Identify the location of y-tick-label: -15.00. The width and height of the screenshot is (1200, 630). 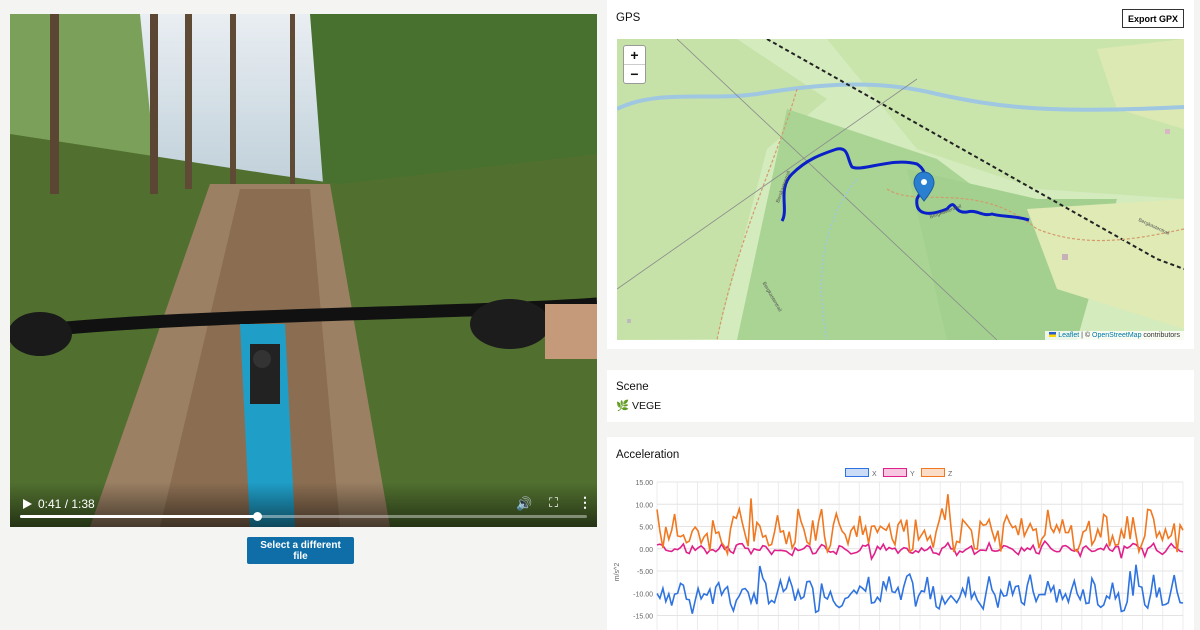
(643, 617).